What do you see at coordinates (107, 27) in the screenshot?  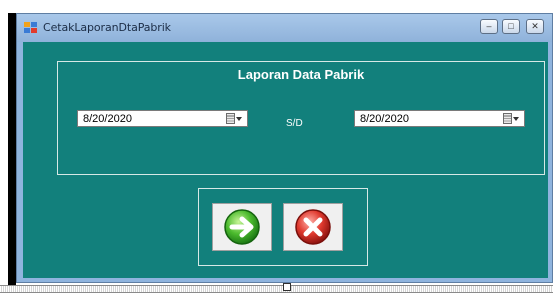 I see `window-title: CetakLaporanDtaPabrik` at bounding box center [107, 27].